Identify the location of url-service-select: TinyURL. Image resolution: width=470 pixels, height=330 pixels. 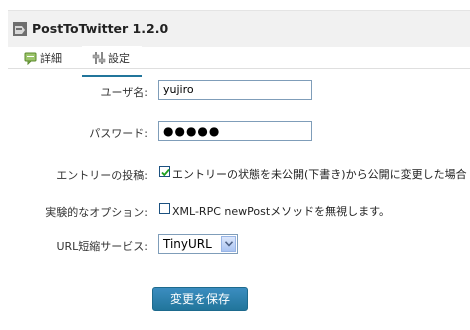
(198, 244).